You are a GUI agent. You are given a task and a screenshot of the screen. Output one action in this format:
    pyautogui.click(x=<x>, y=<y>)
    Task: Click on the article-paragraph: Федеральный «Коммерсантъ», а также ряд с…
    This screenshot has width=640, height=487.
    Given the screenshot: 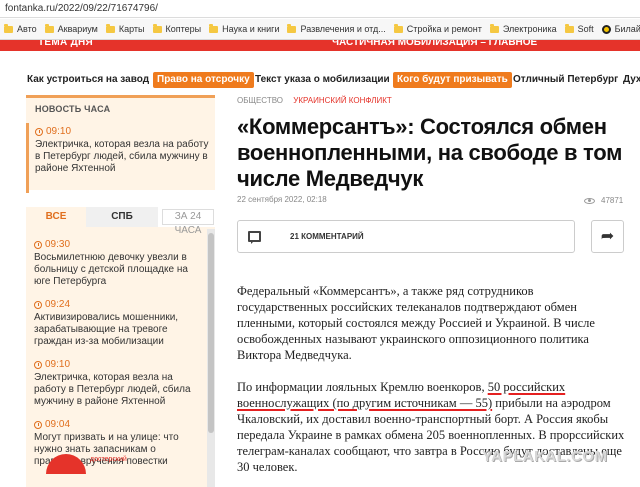 What is the action you would take?
    pyautogui.click(x=416, y=323)
    